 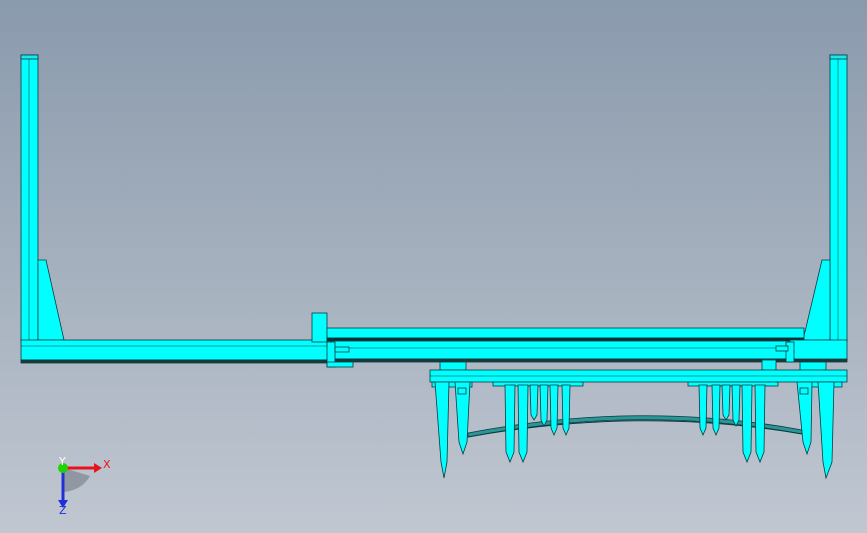 What do you see at coordinates (107, 464) in the screenshot?
I see `x-axis-label: X` at bounding box center [107, 464].